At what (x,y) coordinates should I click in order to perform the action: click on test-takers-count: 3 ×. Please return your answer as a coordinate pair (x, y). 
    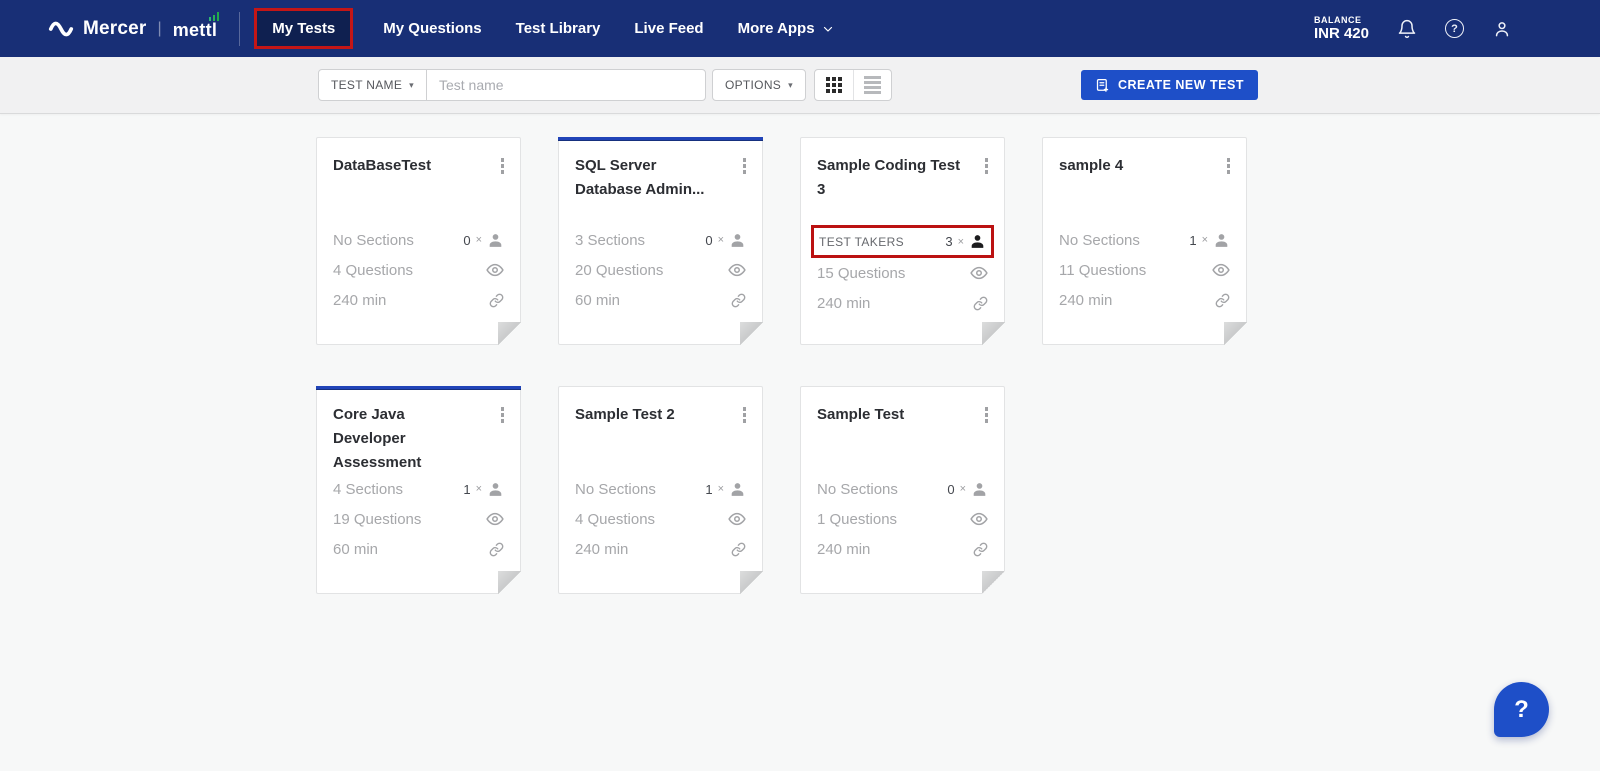
    Looking at the image, I should click on (965, 241).